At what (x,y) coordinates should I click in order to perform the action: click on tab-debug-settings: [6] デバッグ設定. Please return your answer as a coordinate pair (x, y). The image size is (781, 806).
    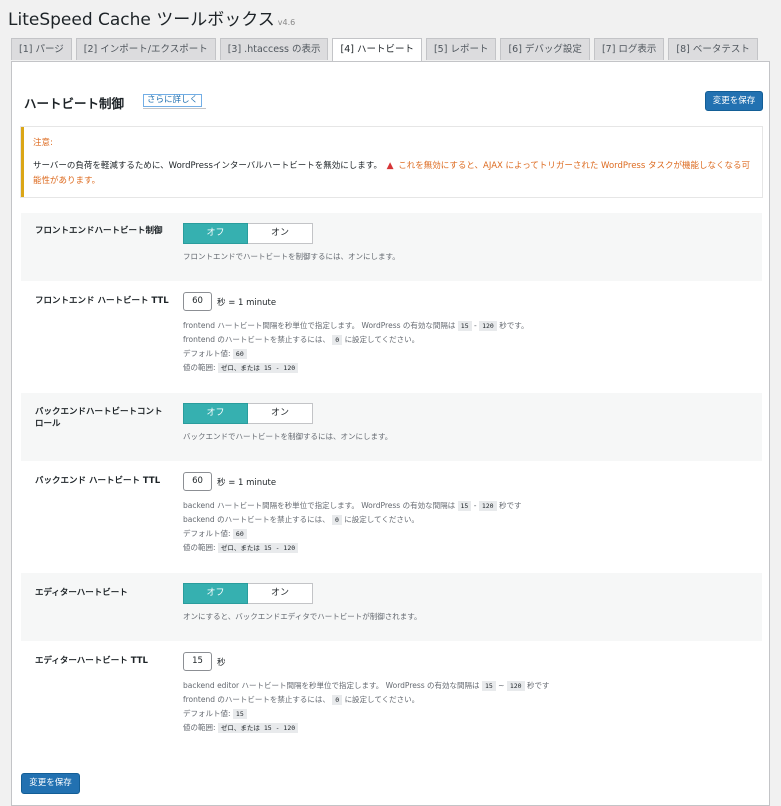
    Looking at the image, I should click on (545, 49).